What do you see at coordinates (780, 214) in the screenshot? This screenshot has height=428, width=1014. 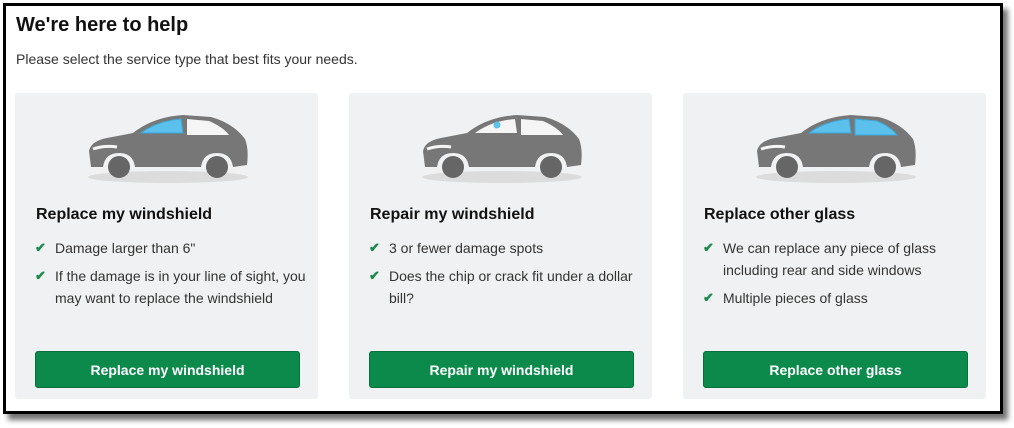 I see `card-title: Replace other glass` at bounding box center [780, 214].